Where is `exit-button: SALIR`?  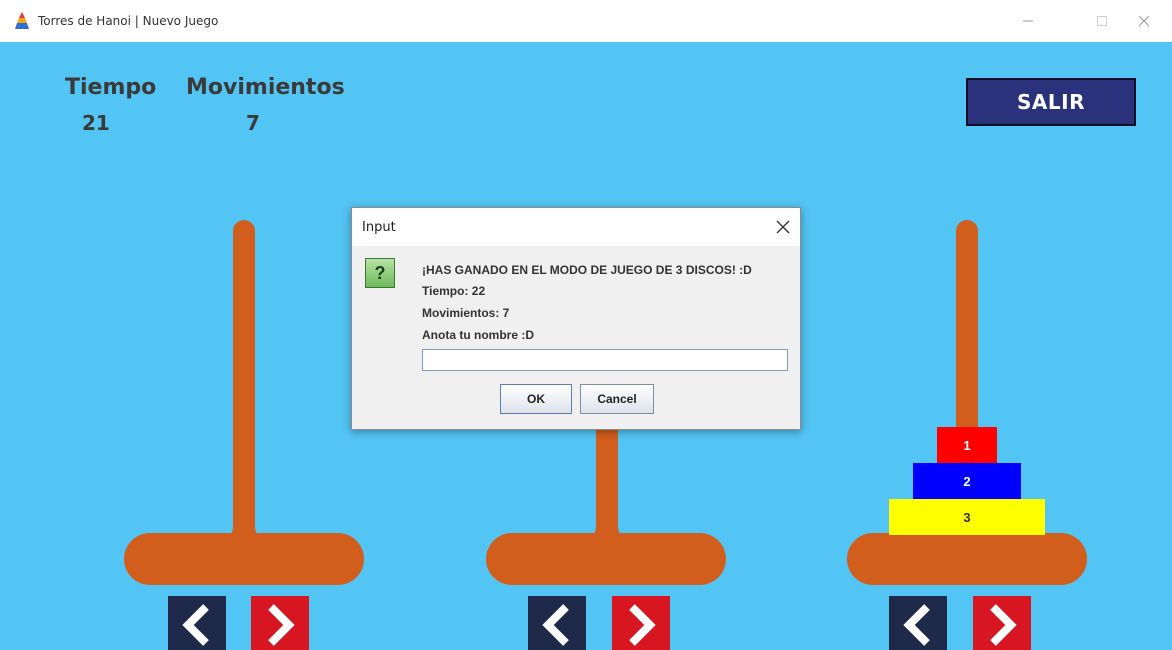
exit-button: SALIR is located at coordinates (1051, 102).